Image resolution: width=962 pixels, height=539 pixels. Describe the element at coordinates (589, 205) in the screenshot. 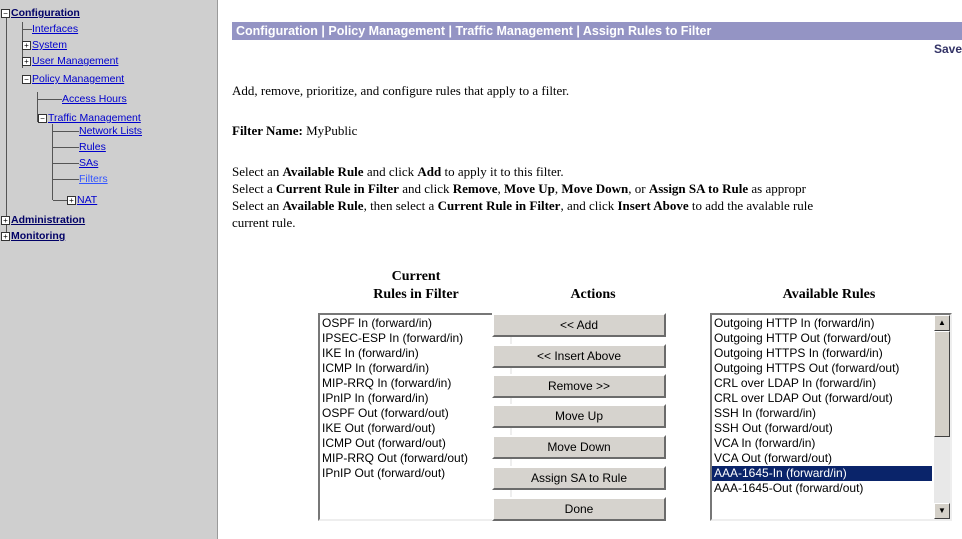

I see `instr-text: , and click` at that location.